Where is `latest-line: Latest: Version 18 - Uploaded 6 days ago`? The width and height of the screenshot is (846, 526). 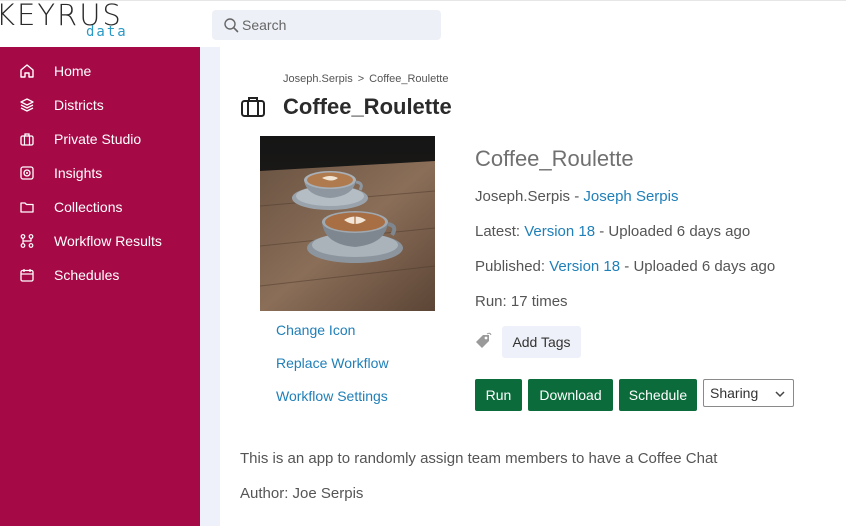 latest-line: Latest: Version 18 - Uploaded 6 days ago is located at coordinates (612, 231).